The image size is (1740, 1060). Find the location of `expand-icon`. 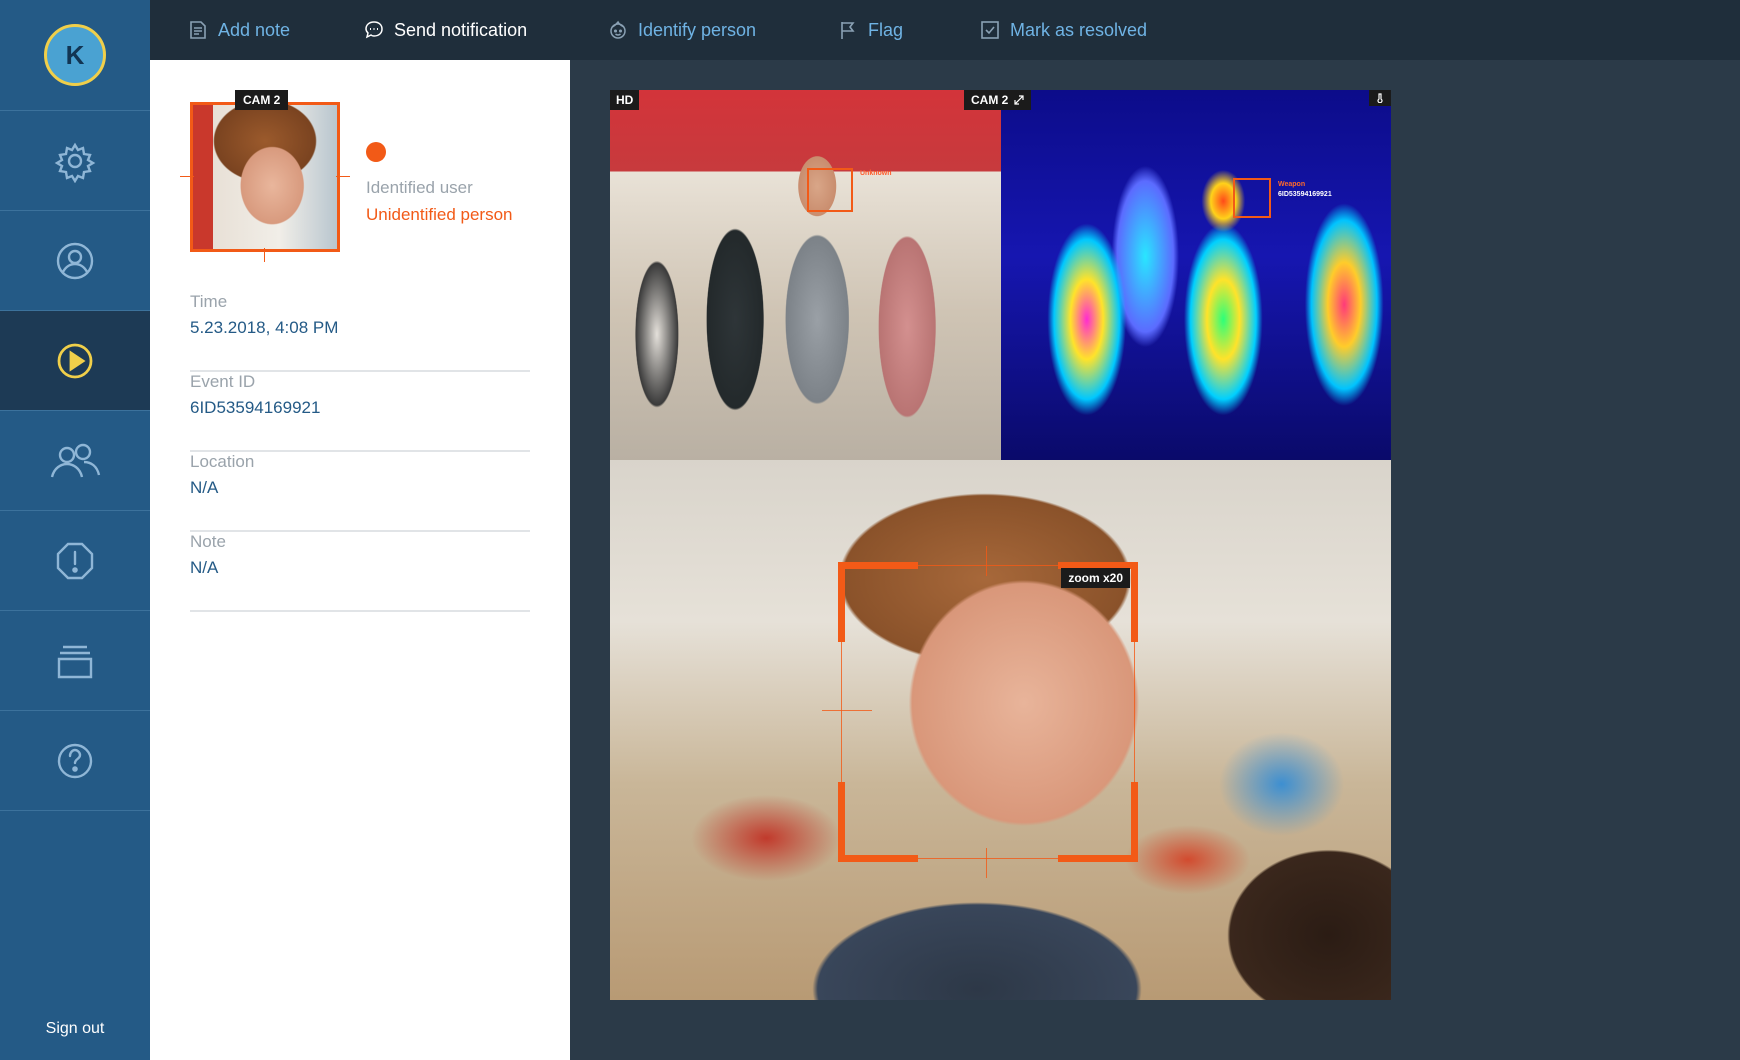

expand-icon is located at coordinates (1019, 100).